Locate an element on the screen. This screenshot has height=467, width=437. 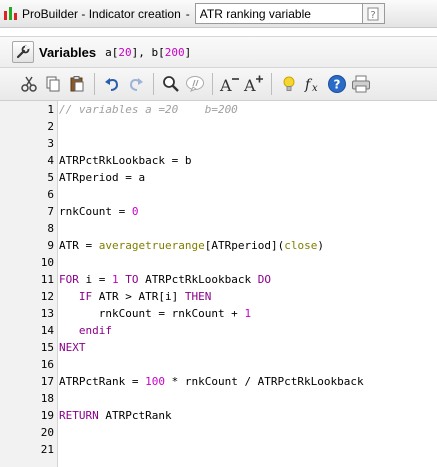
code-text: ATR = averagetruerange[ATRperiod](close) is located at coordinates (191, 245).